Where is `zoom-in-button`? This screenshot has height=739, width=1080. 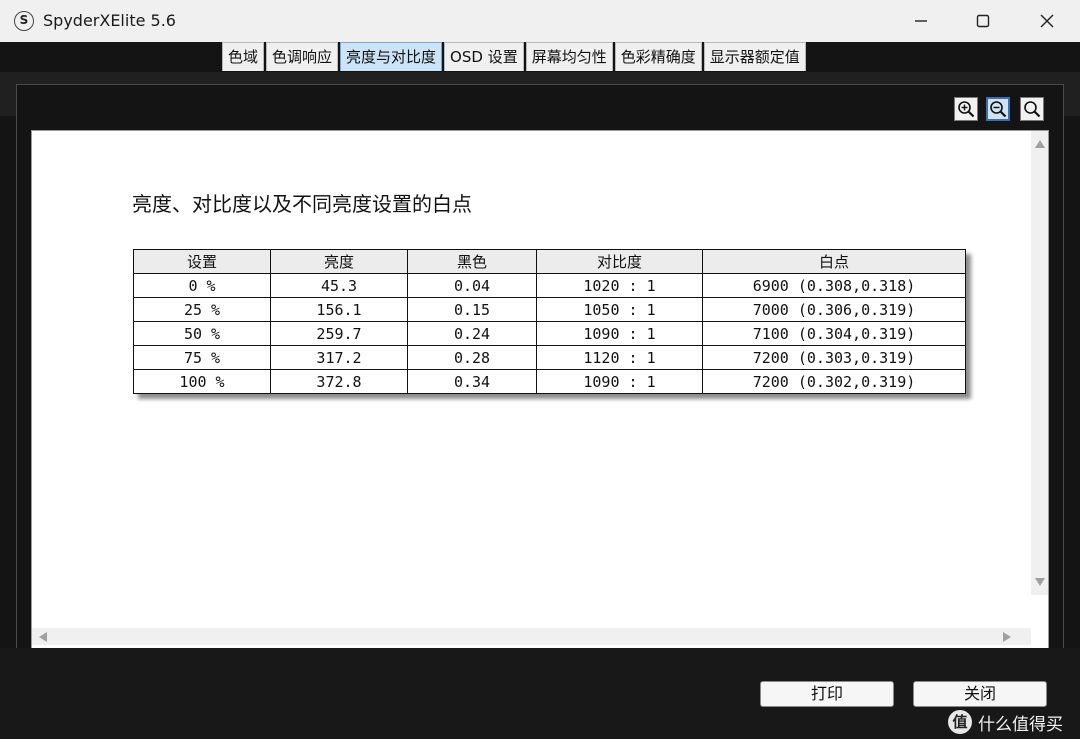
zoom-in-button is located at coordinates (966, 109).